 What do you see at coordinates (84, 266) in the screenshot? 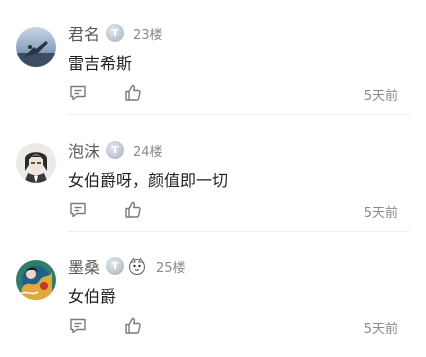
I see `username: 墨桑` at bounding box center [84, 266].